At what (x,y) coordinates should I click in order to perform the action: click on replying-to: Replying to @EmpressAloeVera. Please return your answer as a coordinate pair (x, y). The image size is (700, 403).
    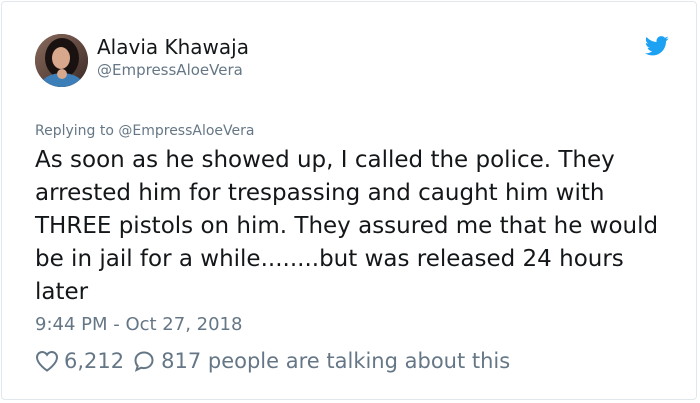
    Looking at the image, I should click on (144, 131).